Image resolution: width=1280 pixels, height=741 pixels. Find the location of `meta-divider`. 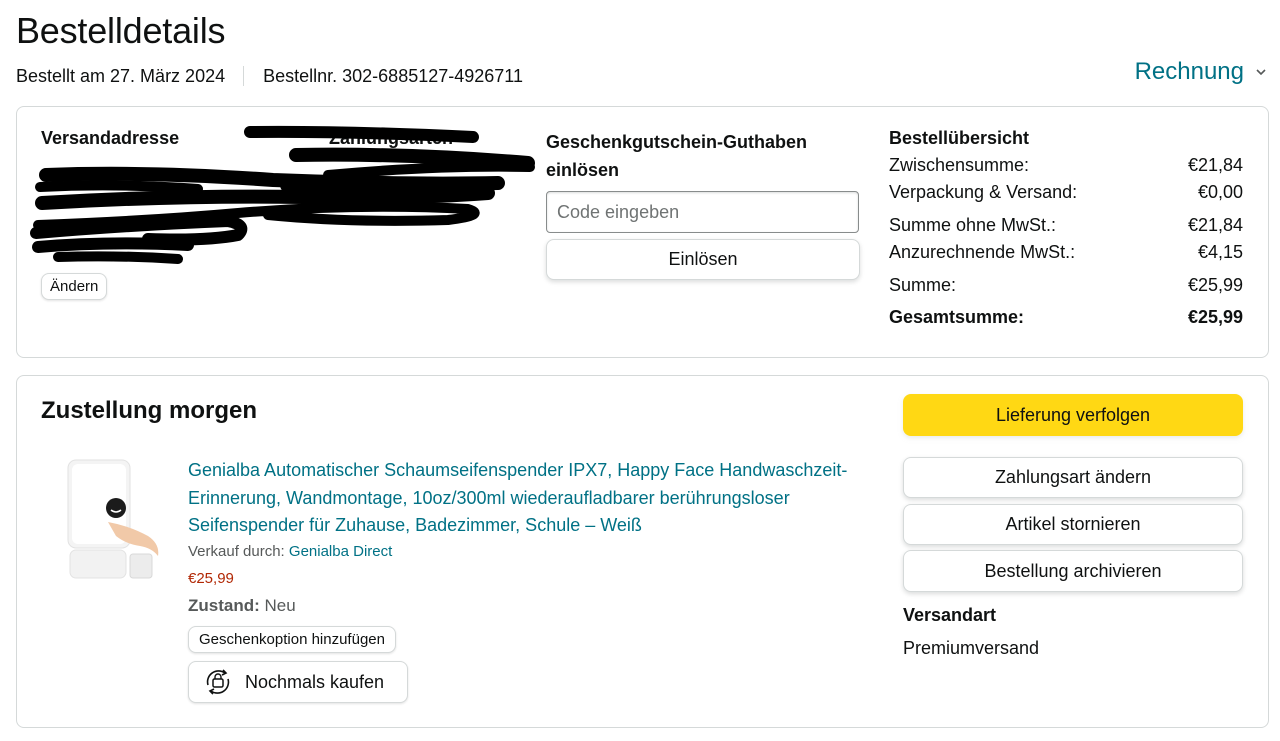

meta-divider is located at coordinates (244, 76).